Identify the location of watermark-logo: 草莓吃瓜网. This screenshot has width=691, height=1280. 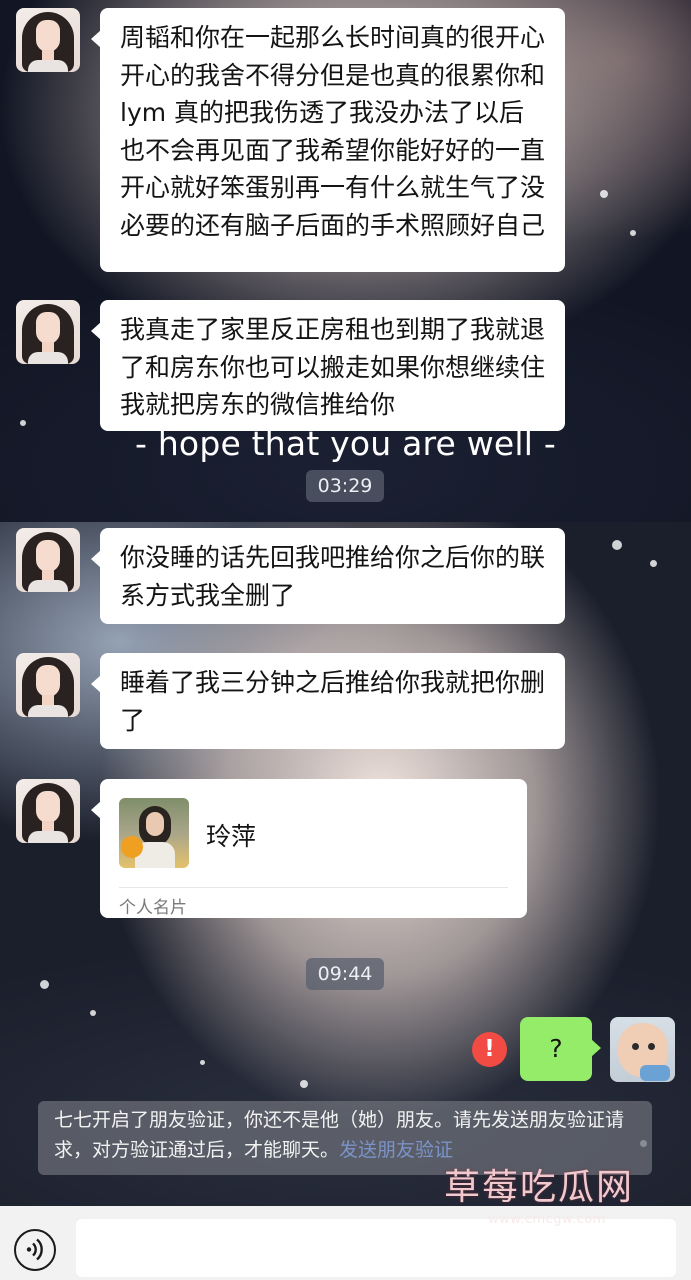
(539, 1187).